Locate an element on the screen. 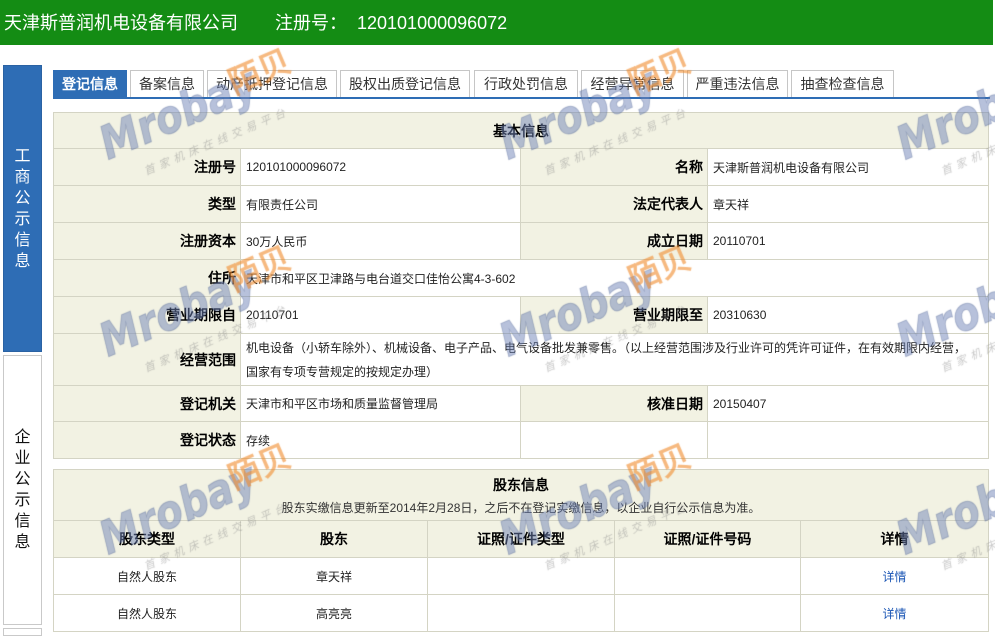  value-address: 天津市和平区卫津路与电台道交口佳怡公寓4-3-602 is located at coordinates (614, 278).